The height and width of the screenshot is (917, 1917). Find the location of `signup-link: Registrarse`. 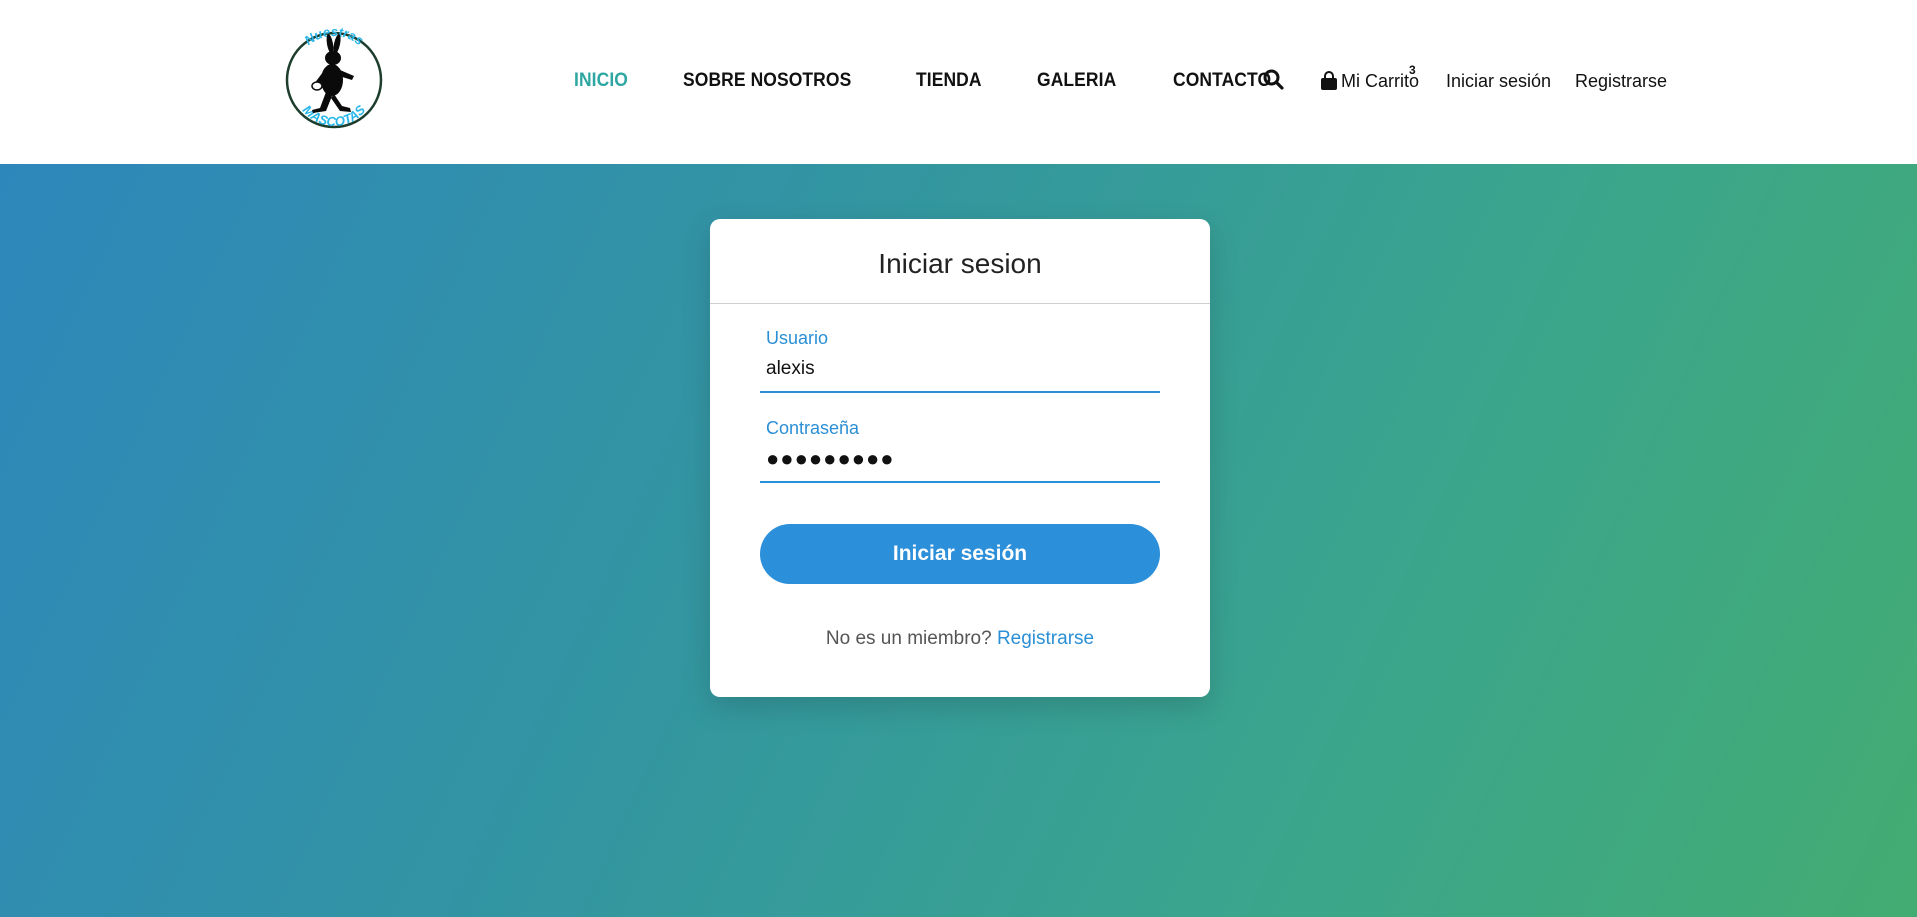

signup-link: Registrarse is located at coordinates (1045, 638).